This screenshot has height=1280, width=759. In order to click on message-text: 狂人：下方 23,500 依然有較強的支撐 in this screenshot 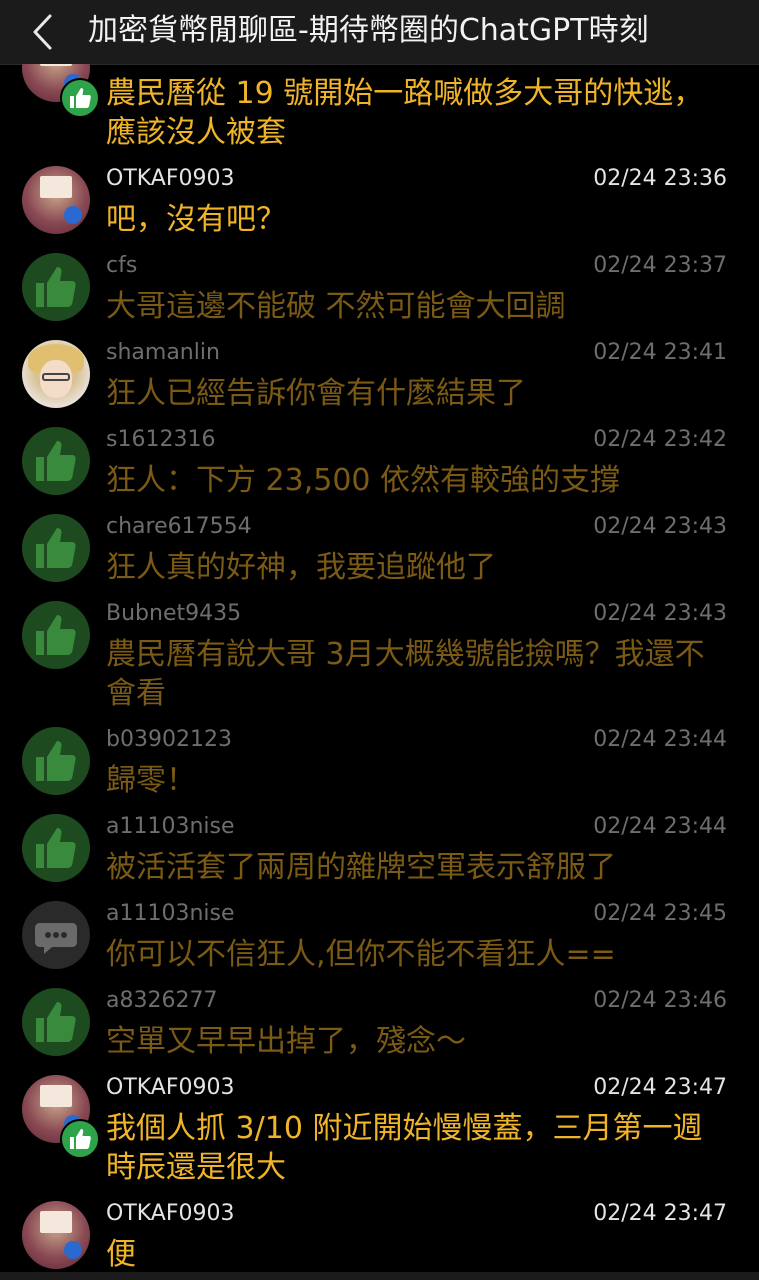, I will do `click(363, 480)`.